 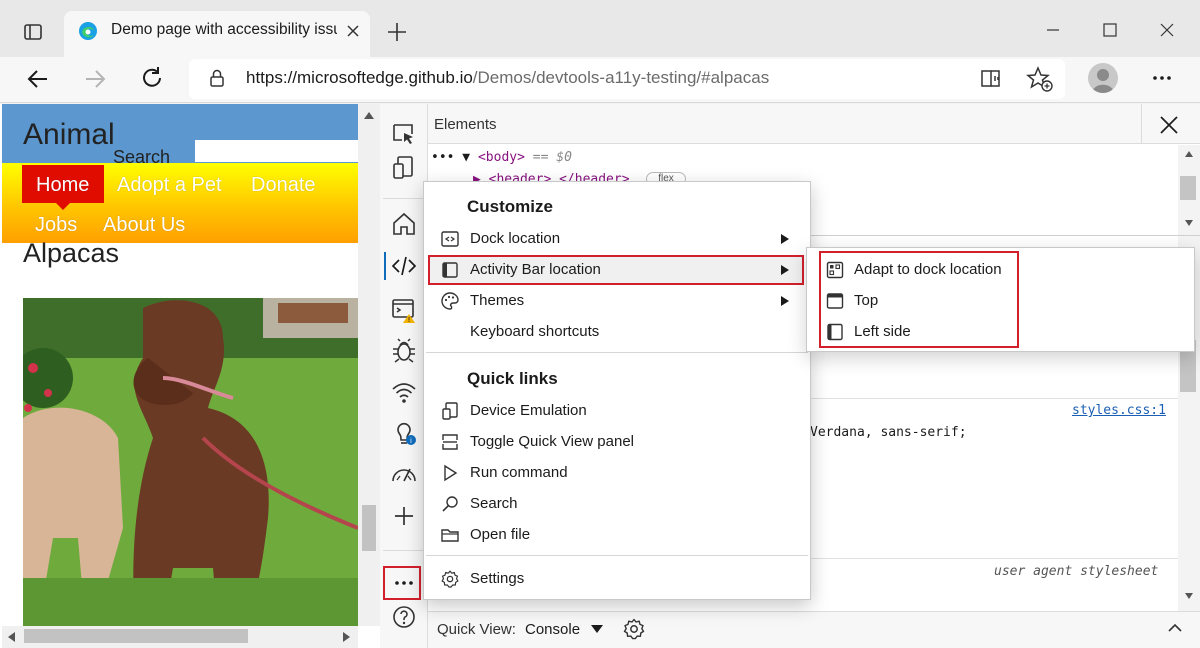 I want to click on elements-icon, so click(x=404, y=266).